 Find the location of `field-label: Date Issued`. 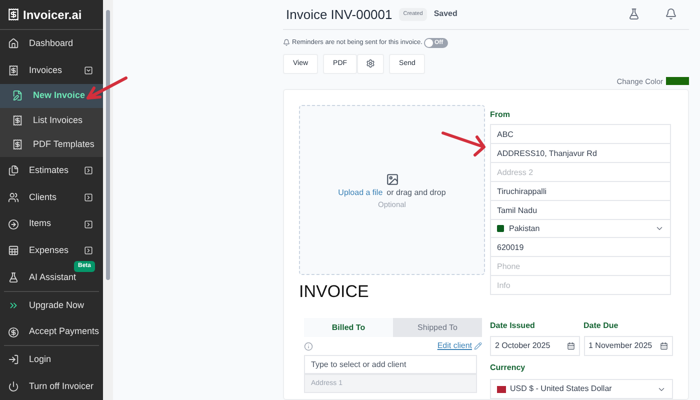

field-label: Date Issued is located at coordinates (513, 326).